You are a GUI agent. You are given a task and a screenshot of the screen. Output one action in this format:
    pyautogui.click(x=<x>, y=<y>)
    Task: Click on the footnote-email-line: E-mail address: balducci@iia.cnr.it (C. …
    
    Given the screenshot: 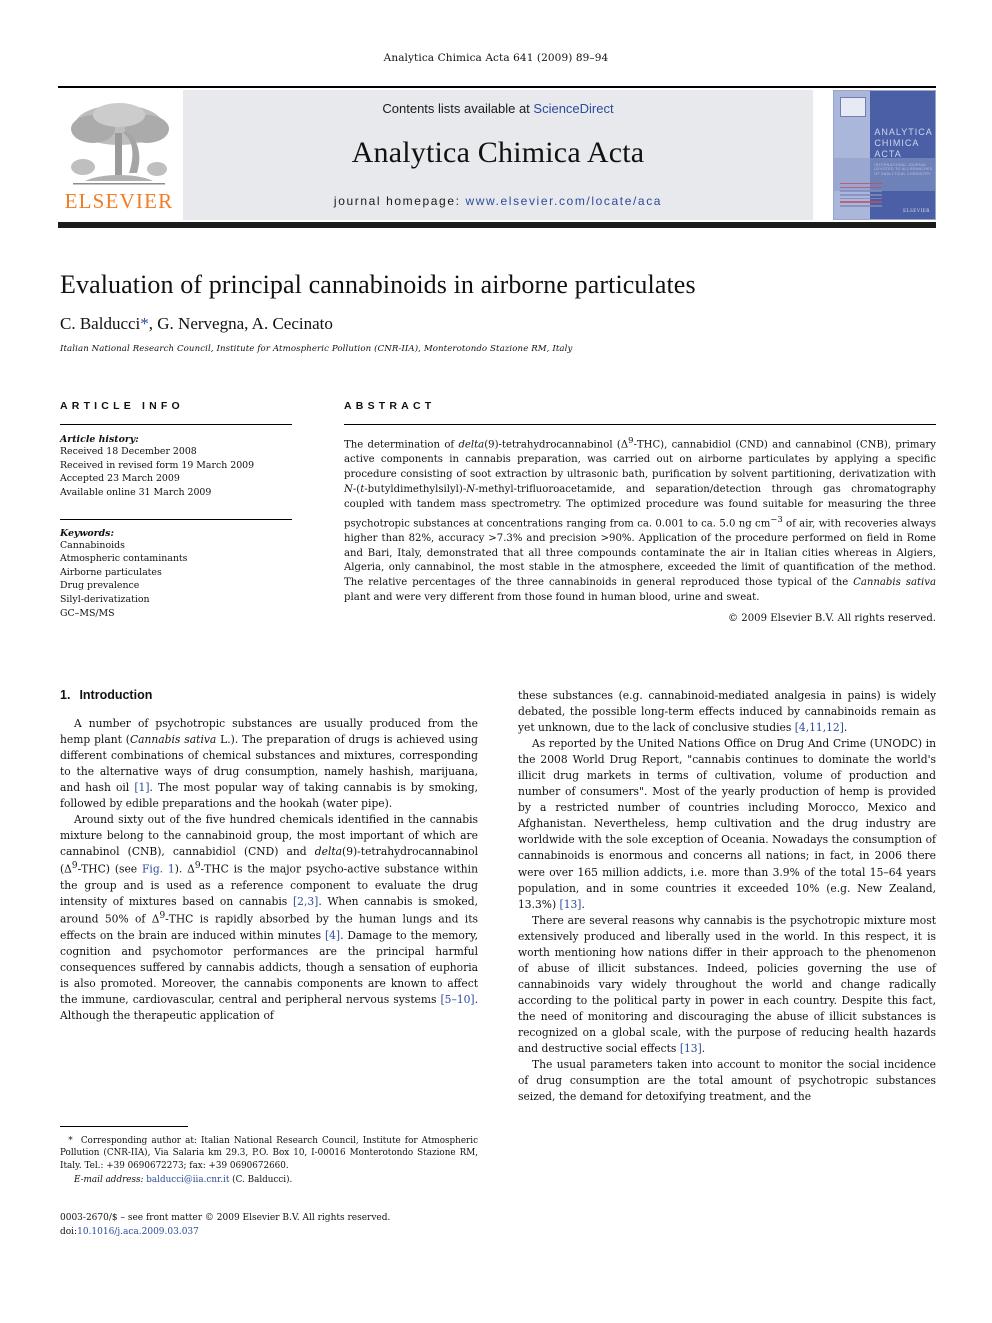 What is the action you would take?
    pyautogui.click(x=269, y=1180)
    